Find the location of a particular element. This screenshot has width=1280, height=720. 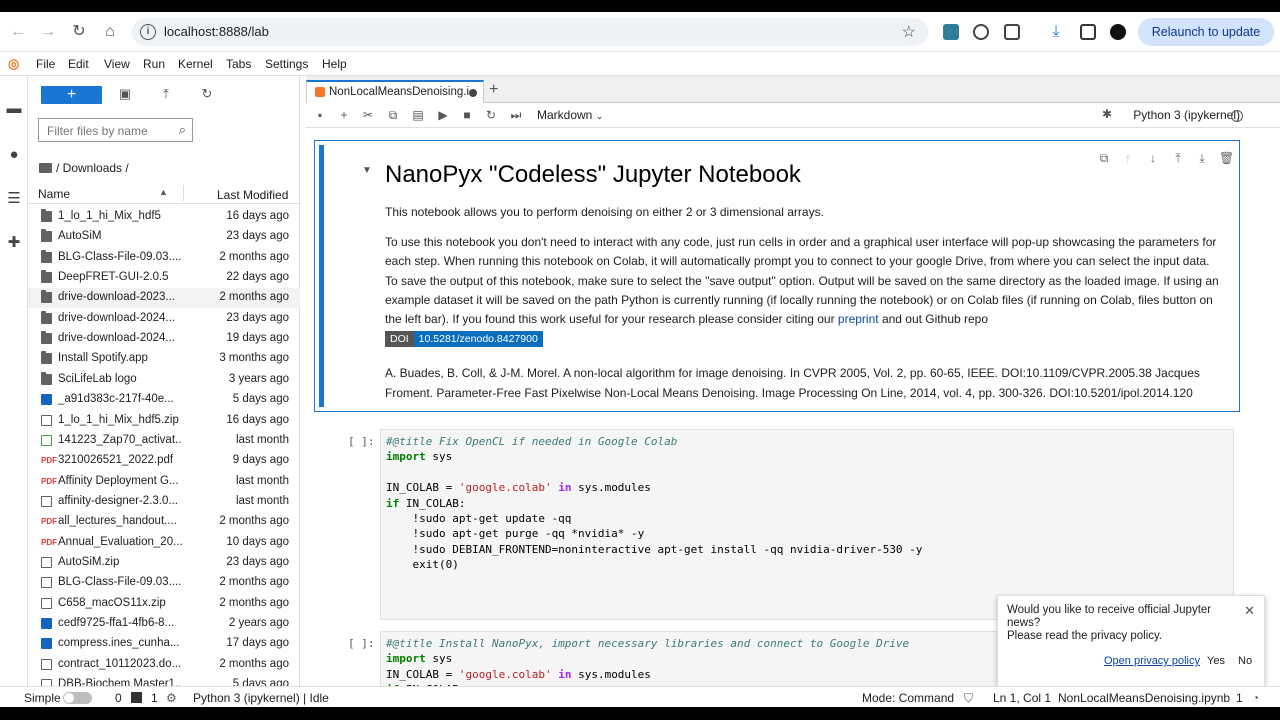

extension-icon is located at coordinates (951, 32).